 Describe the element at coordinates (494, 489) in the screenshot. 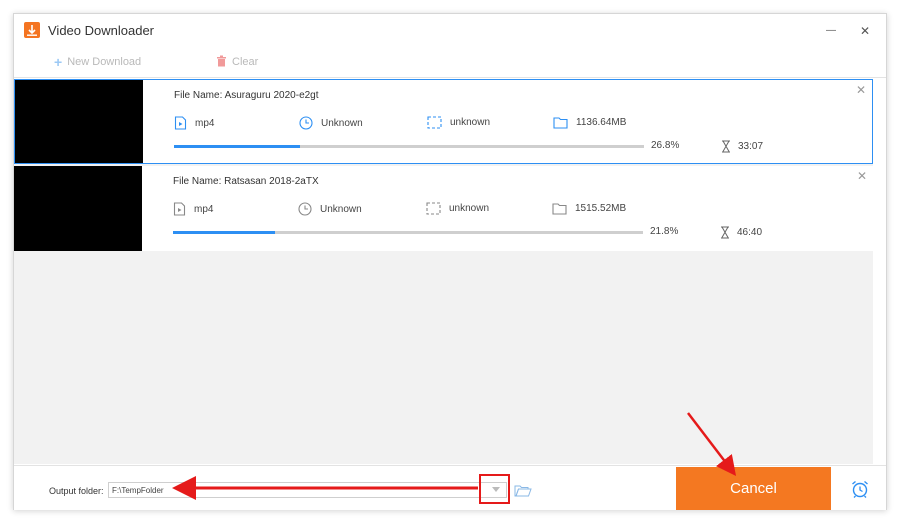

I see `annotation-highlight-box` at that location.